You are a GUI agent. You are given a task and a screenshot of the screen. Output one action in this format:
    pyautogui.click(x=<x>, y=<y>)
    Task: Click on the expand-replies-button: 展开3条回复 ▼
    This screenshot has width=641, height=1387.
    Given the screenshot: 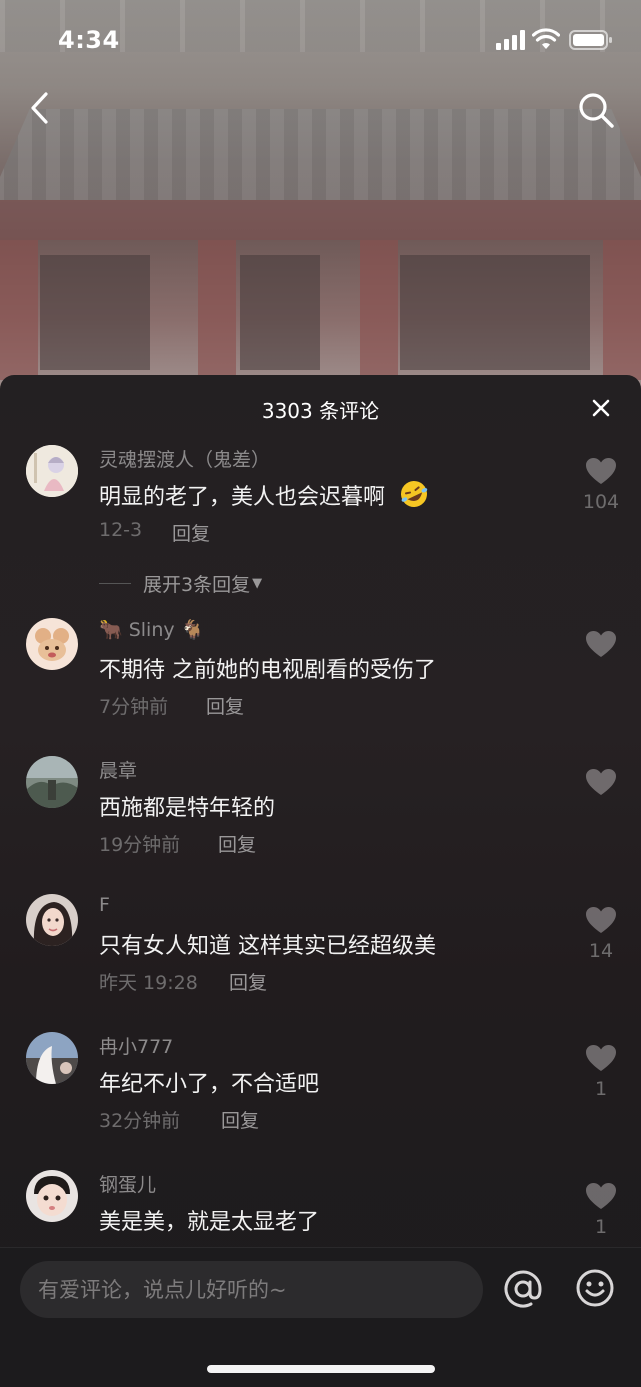 What is the action you would take?
    pyautogui.click(x=180, y=583)
    